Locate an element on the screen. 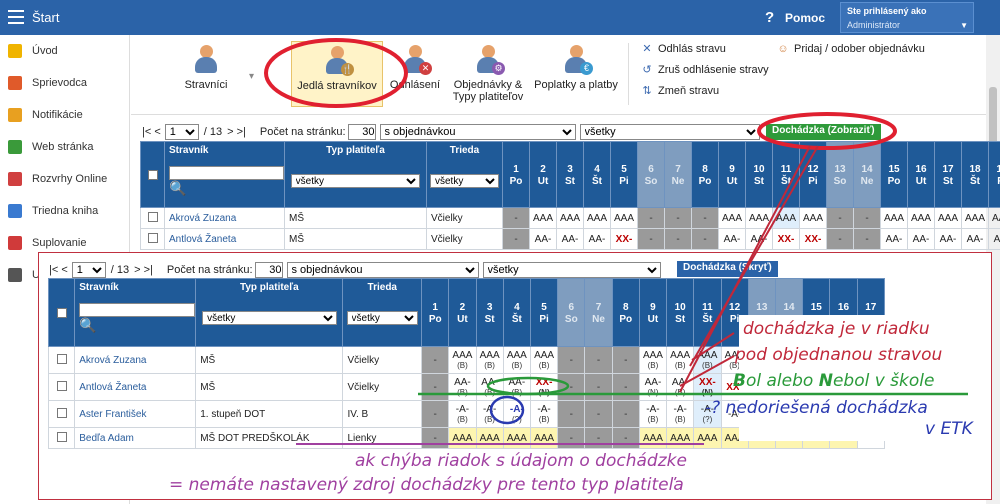 The width and height of the screenshot is (1000, 504). per-page-input is located at coordinates (361, 132).